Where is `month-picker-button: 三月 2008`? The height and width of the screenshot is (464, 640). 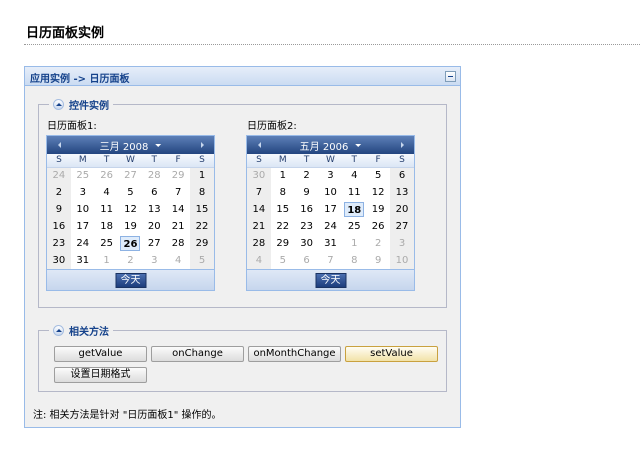
month-picker-button: 三月 2008 is located at coordinates (131, 145).